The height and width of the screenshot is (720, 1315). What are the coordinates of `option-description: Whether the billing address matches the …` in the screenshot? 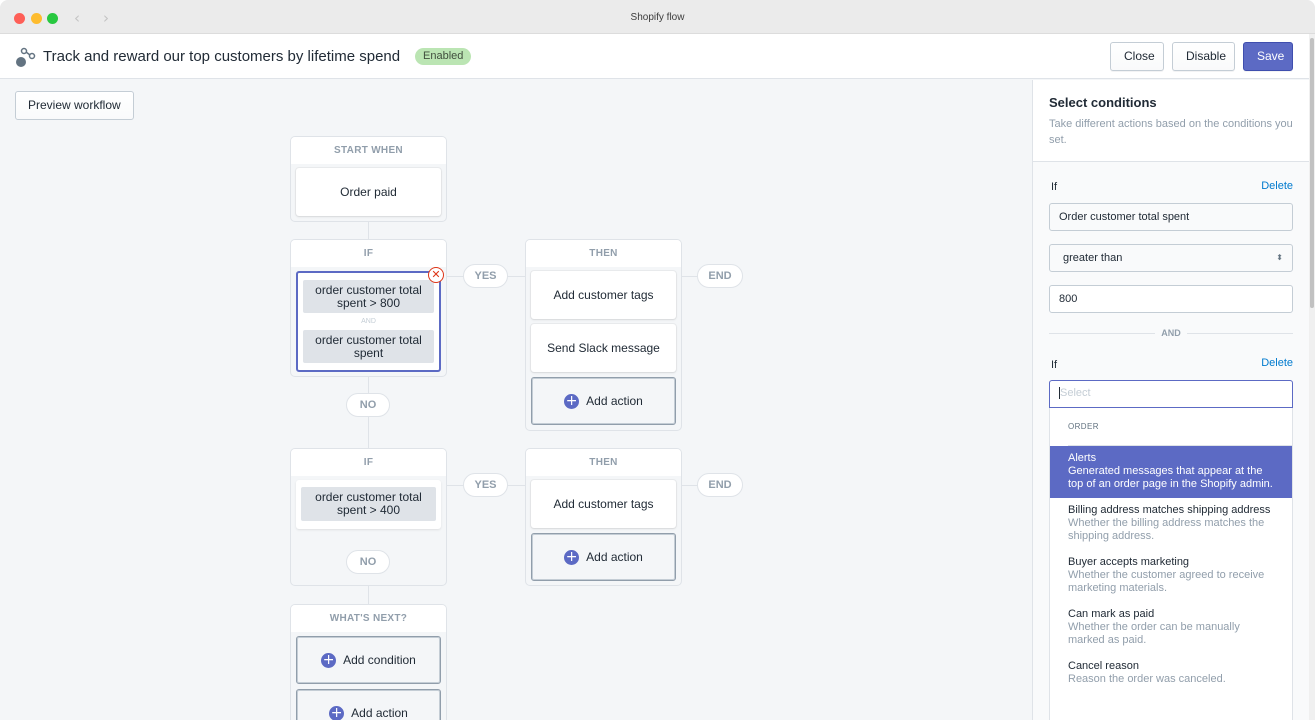 It's located at (1166, 529).